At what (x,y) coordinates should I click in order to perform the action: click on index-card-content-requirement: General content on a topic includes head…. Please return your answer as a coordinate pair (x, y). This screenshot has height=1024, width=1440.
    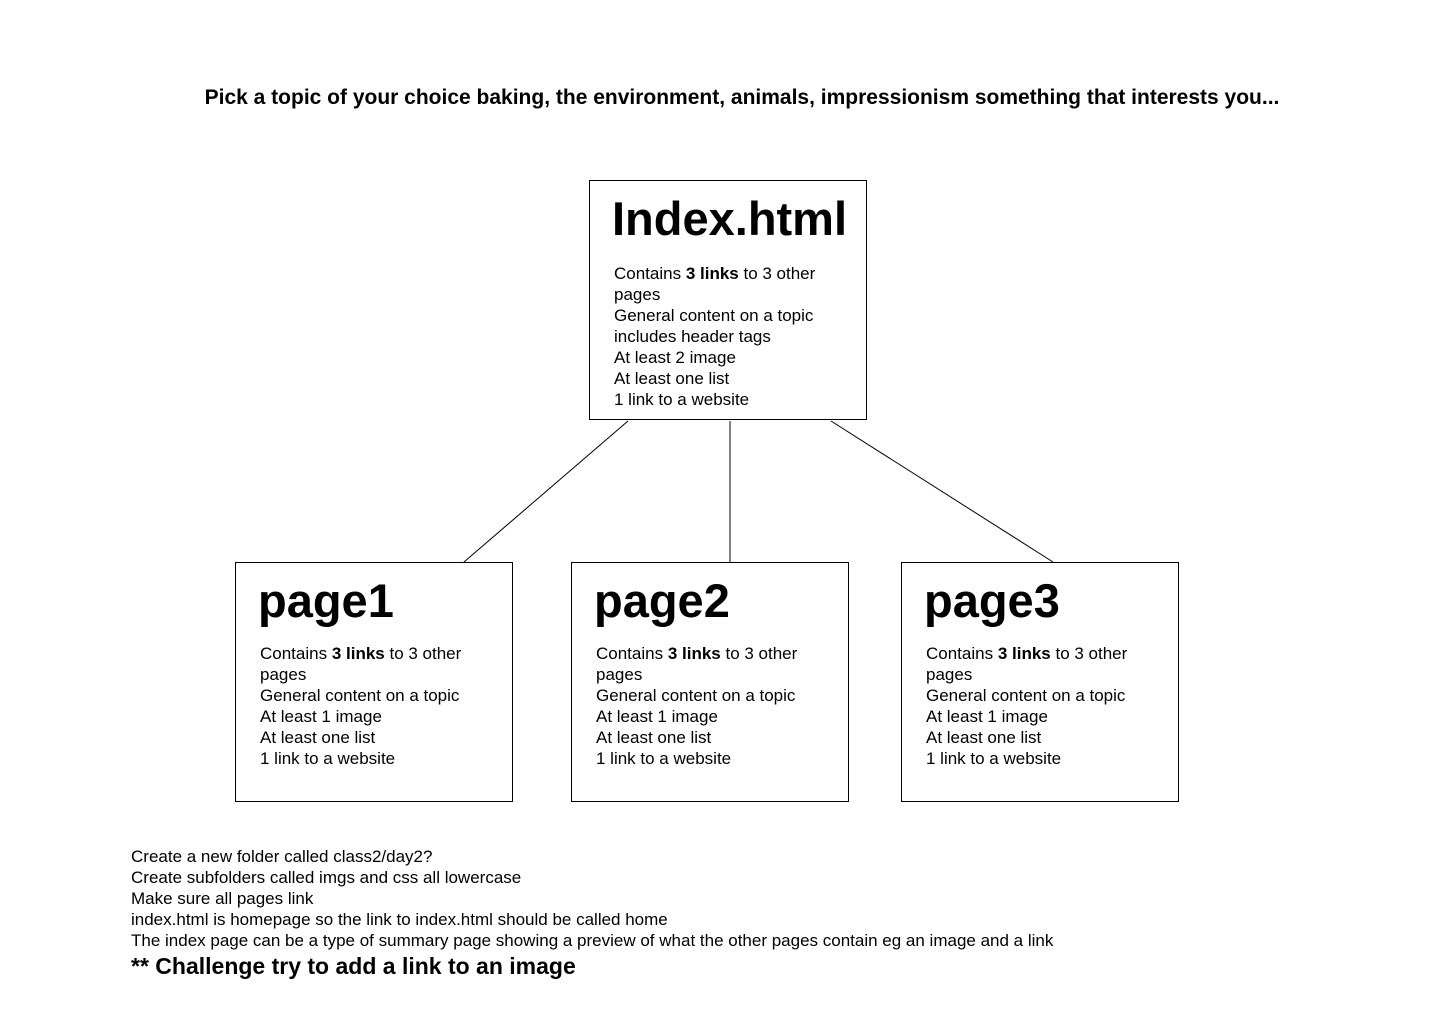
    Looking at the image, I should click on (714, 326).